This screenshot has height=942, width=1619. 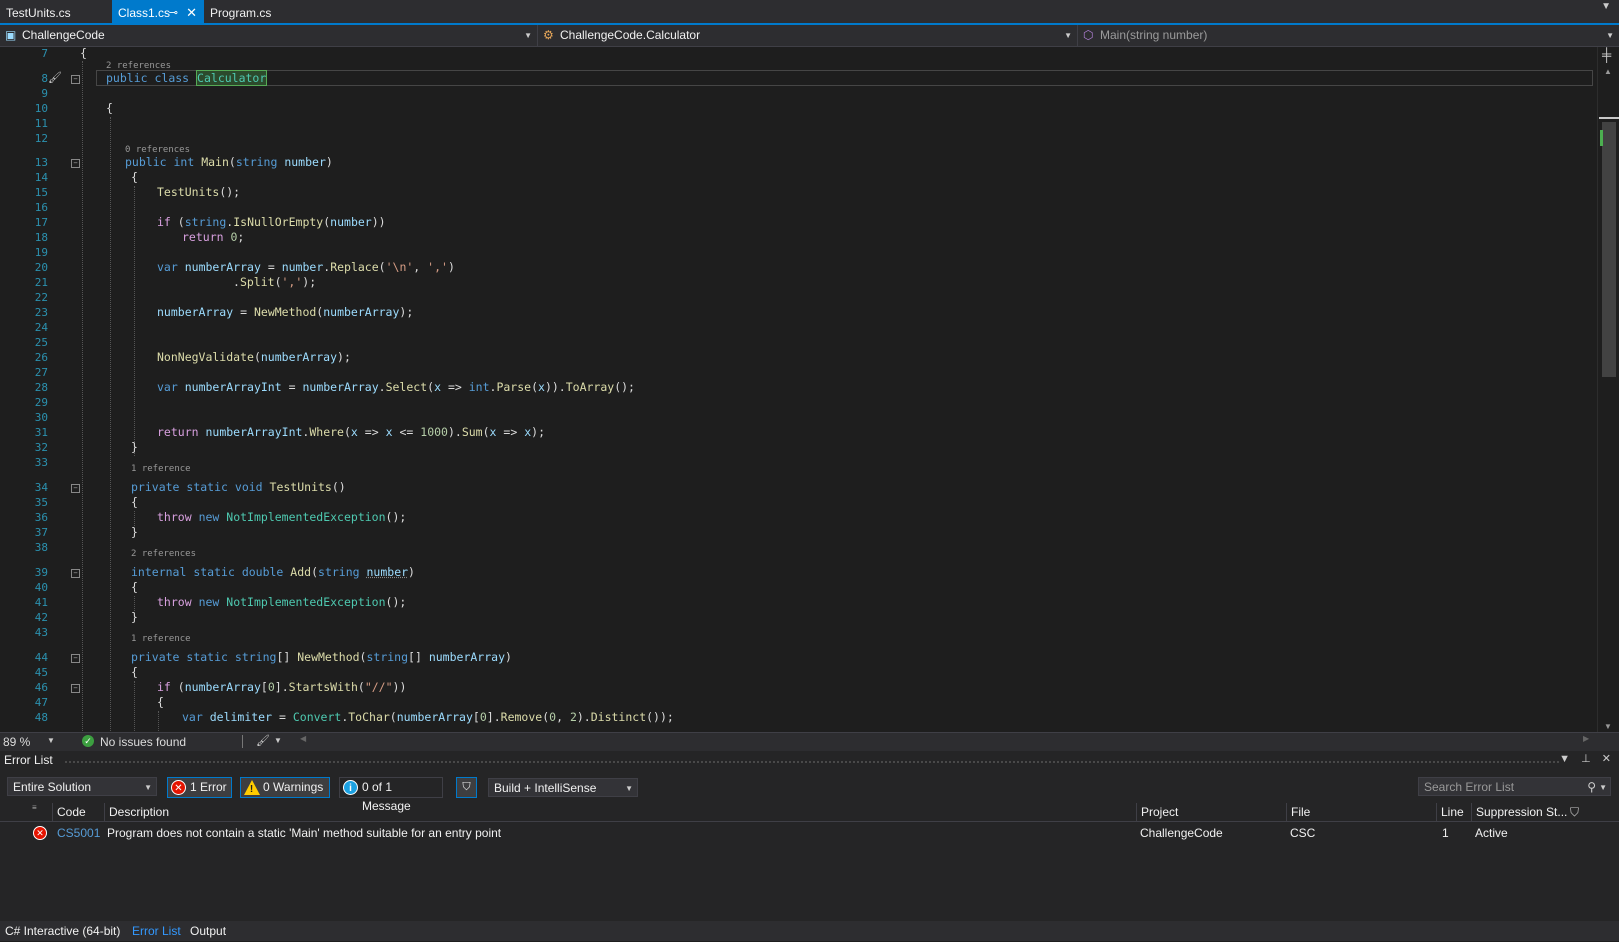 What do you see at coordinates (1586, 759) in the screenshot?
I see `pin-icon: ⊥` at bounding box center [1586, 759].